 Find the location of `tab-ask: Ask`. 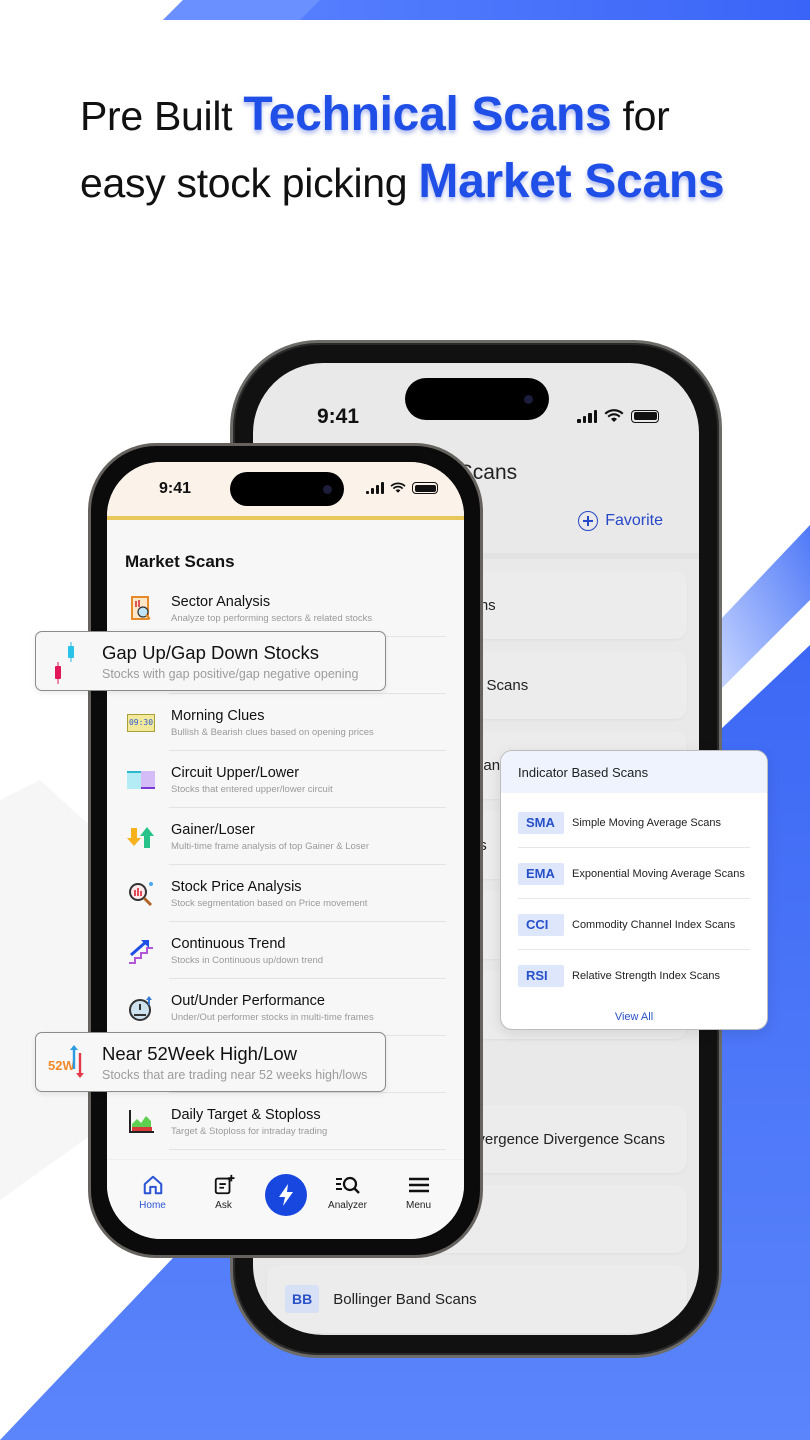

tab-ask: Ask is located at coordinates (224, 1192).